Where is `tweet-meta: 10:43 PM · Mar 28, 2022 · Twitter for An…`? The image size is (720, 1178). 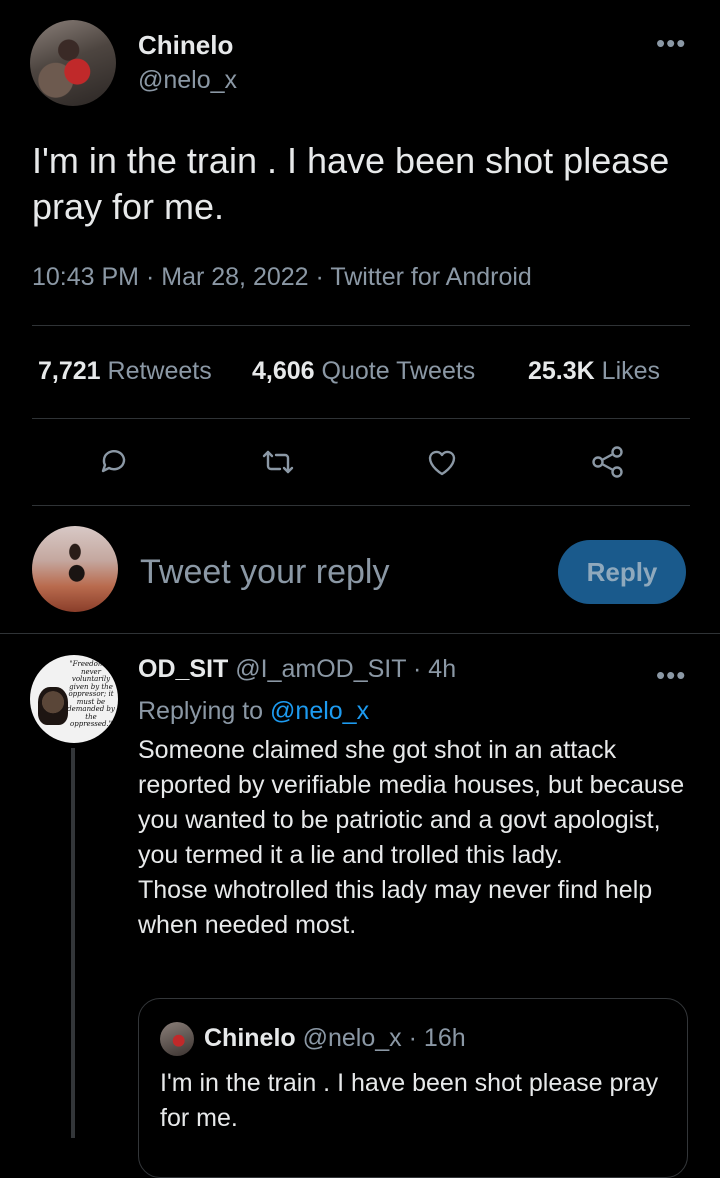
tweet-meta: 10:43 PM · Mar 28, 2022 · Twitter for An… is located at coordinates (282, 277).